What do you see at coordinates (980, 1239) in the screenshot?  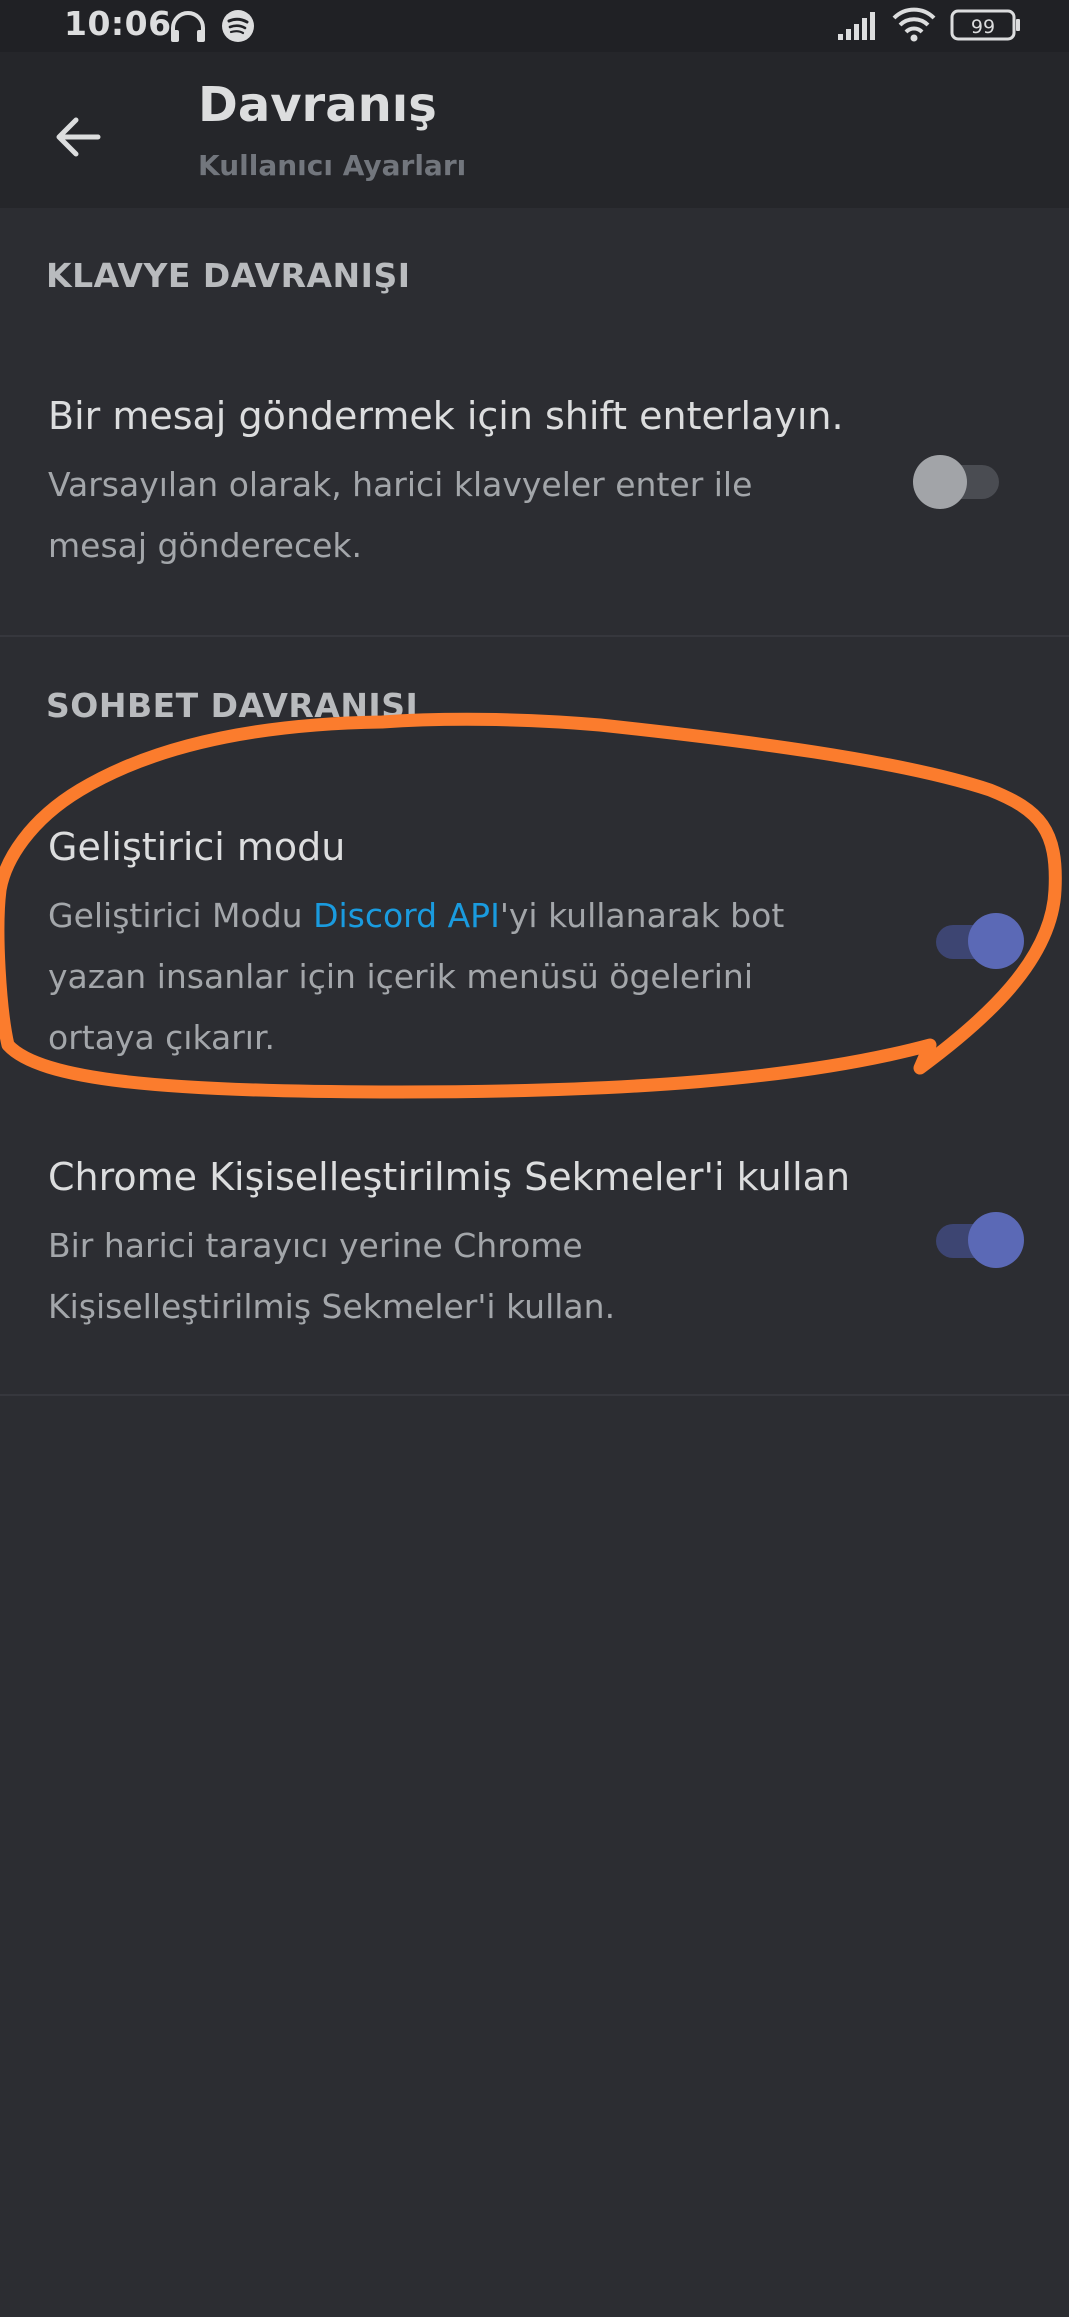 I see `chrome-custom-tabs-toggle` at bounding box center [980, 1239].